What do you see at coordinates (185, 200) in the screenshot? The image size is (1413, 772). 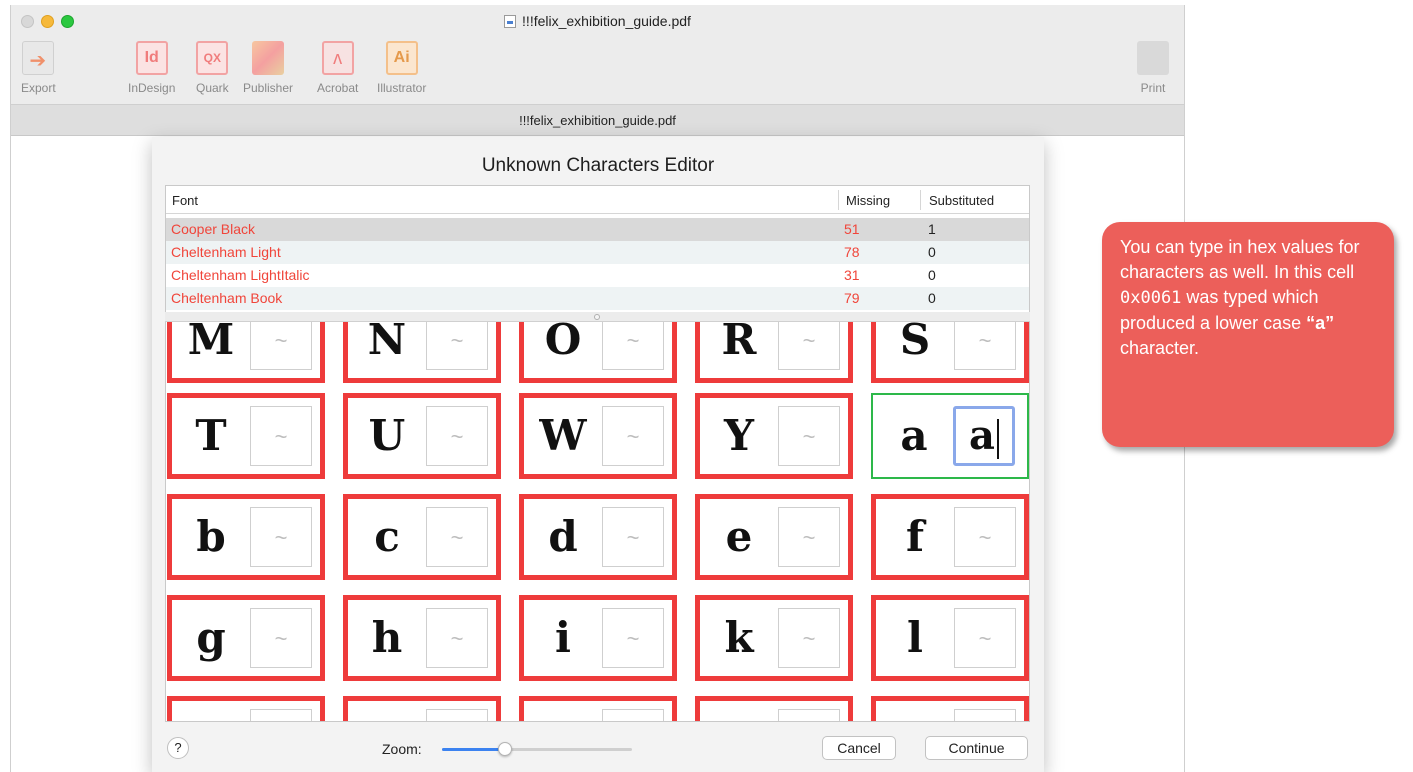 I see `column-header-font: Font` at bounding box center [185, 200].